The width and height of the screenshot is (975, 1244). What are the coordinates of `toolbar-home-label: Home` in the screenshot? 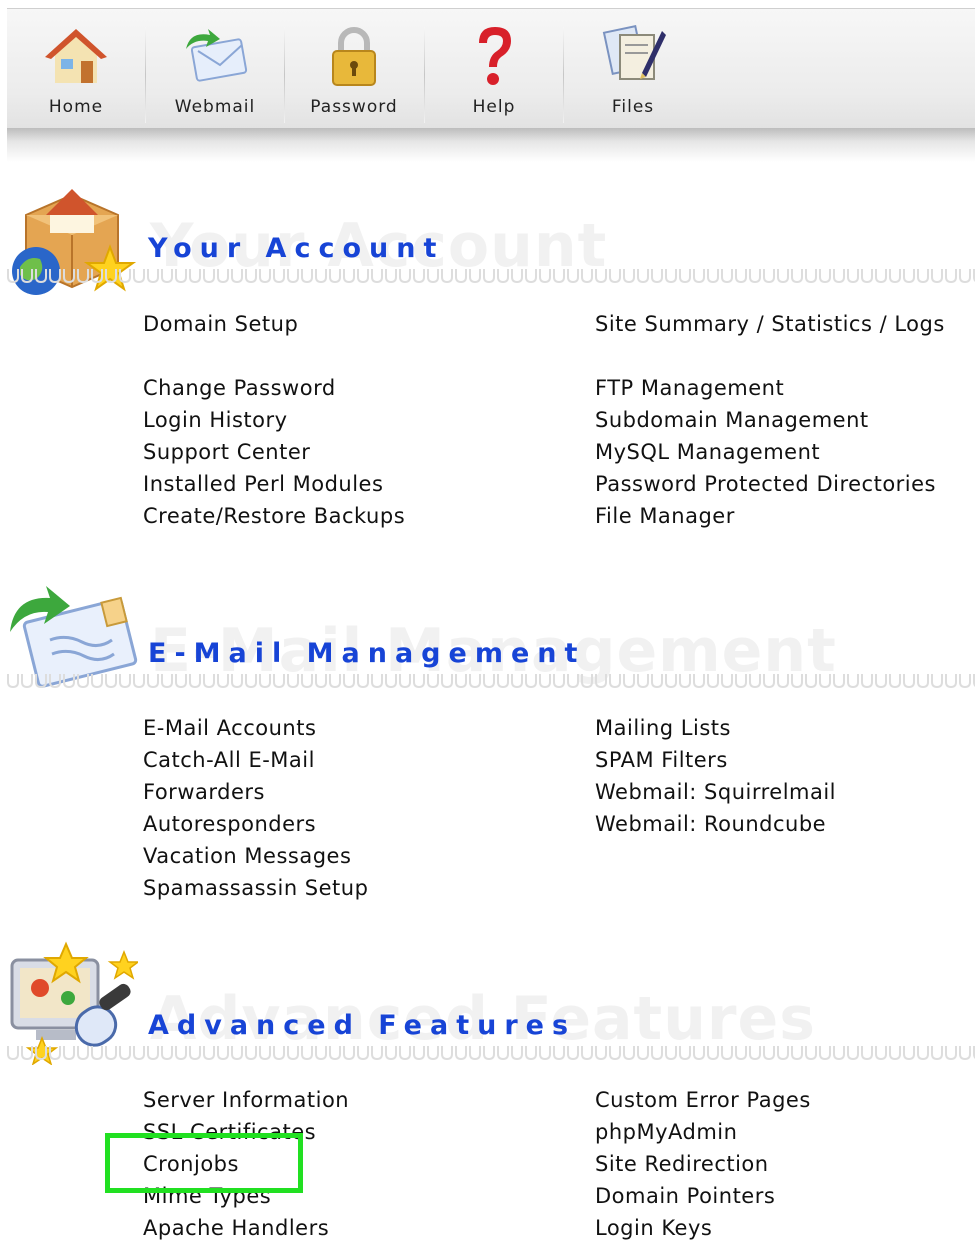 It's located at (76, 107).